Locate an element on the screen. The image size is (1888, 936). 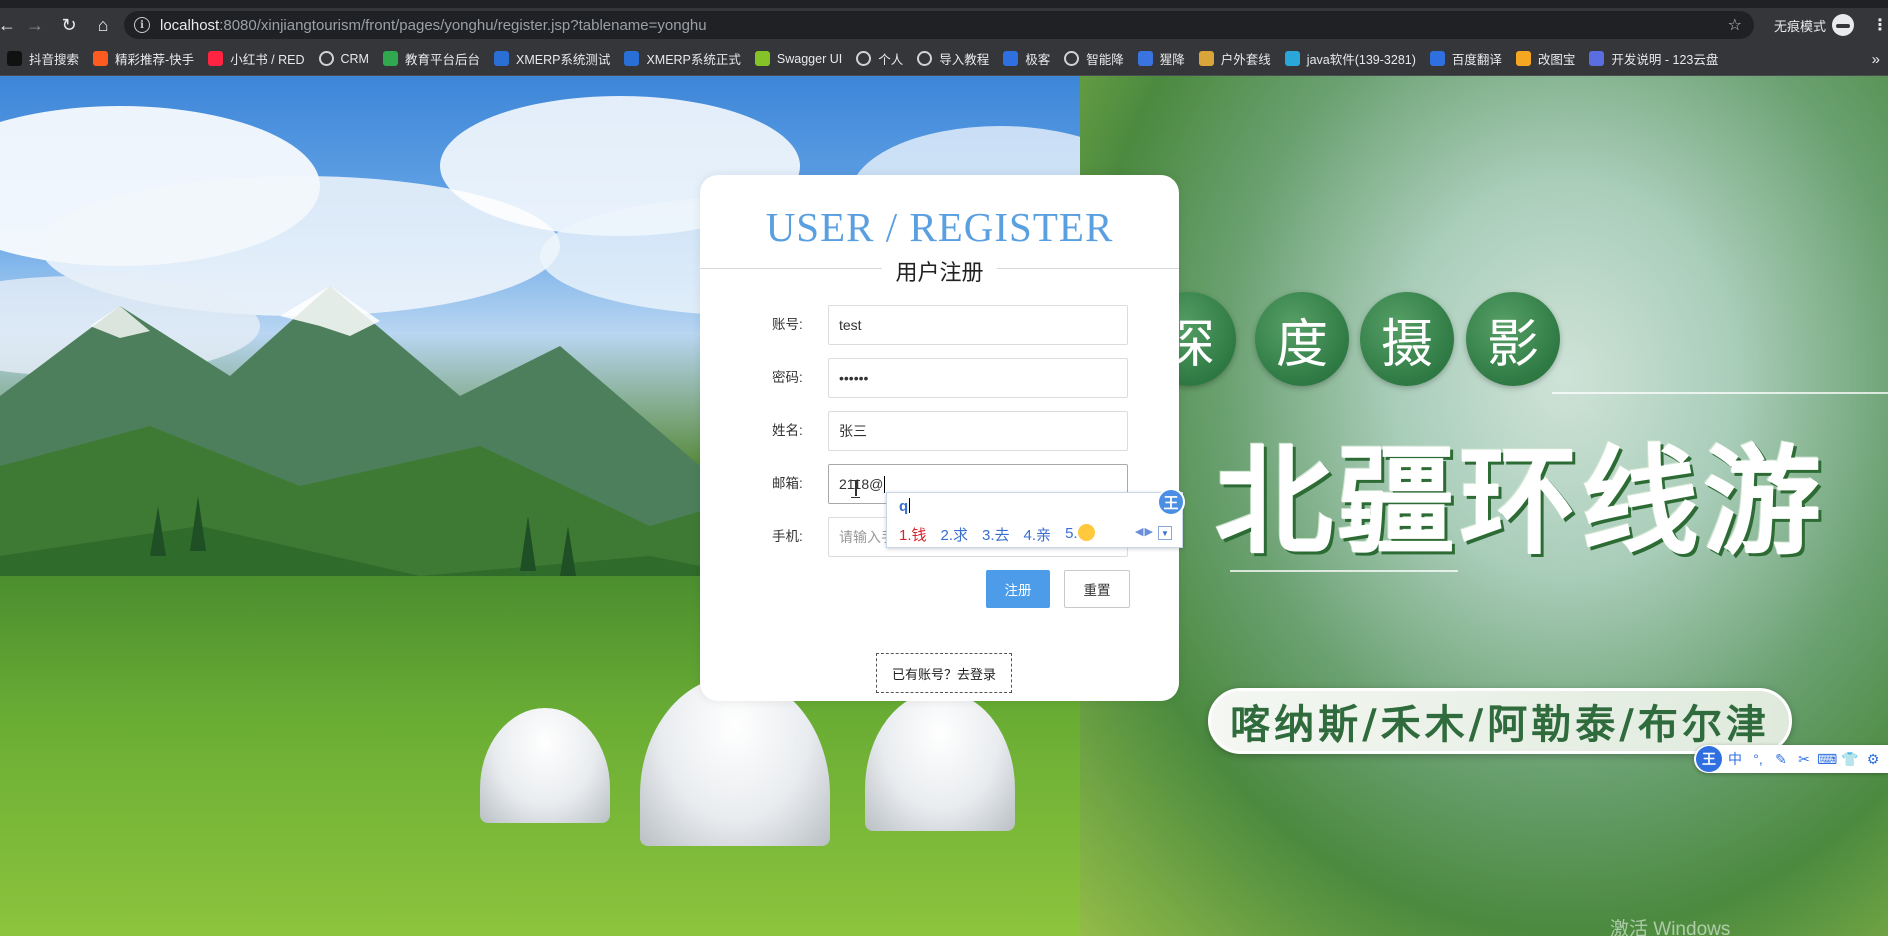
email-label: 邮箱: is located at coordinates (787, 483).